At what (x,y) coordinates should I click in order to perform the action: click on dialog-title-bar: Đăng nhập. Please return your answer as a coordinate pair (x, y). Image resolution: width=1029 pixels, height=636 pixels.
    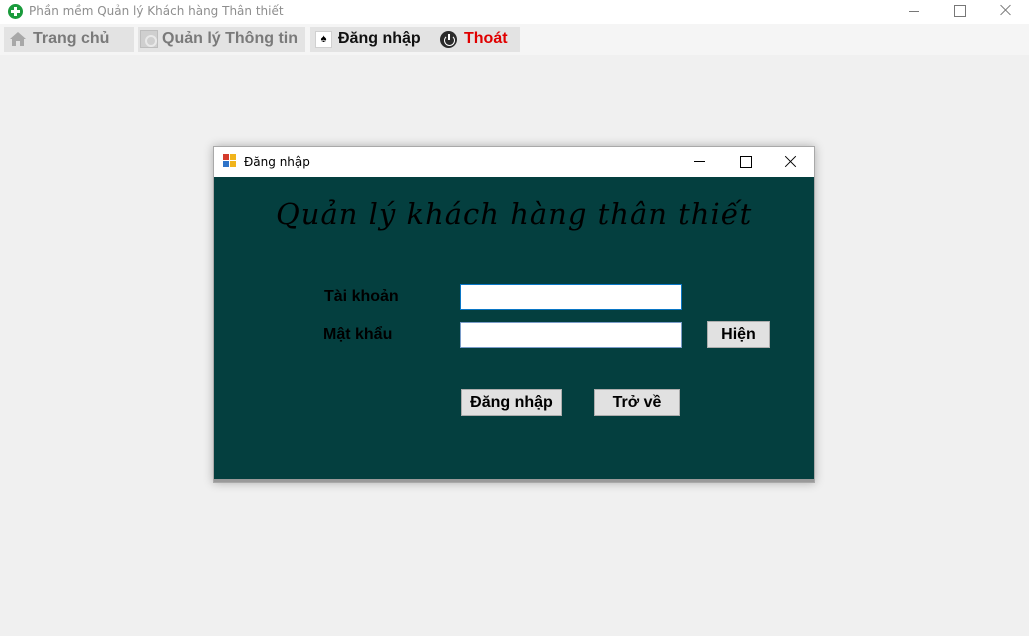
    Looking at the image, I should click on (514, 162).